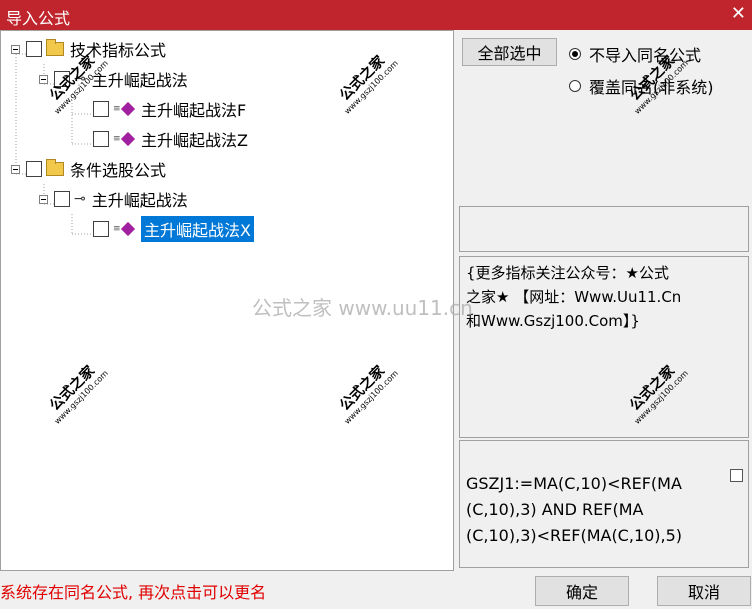  Describe the element at coordinates (704, 591) in the screenshot. I see `cancel-button: 取消` at that location.